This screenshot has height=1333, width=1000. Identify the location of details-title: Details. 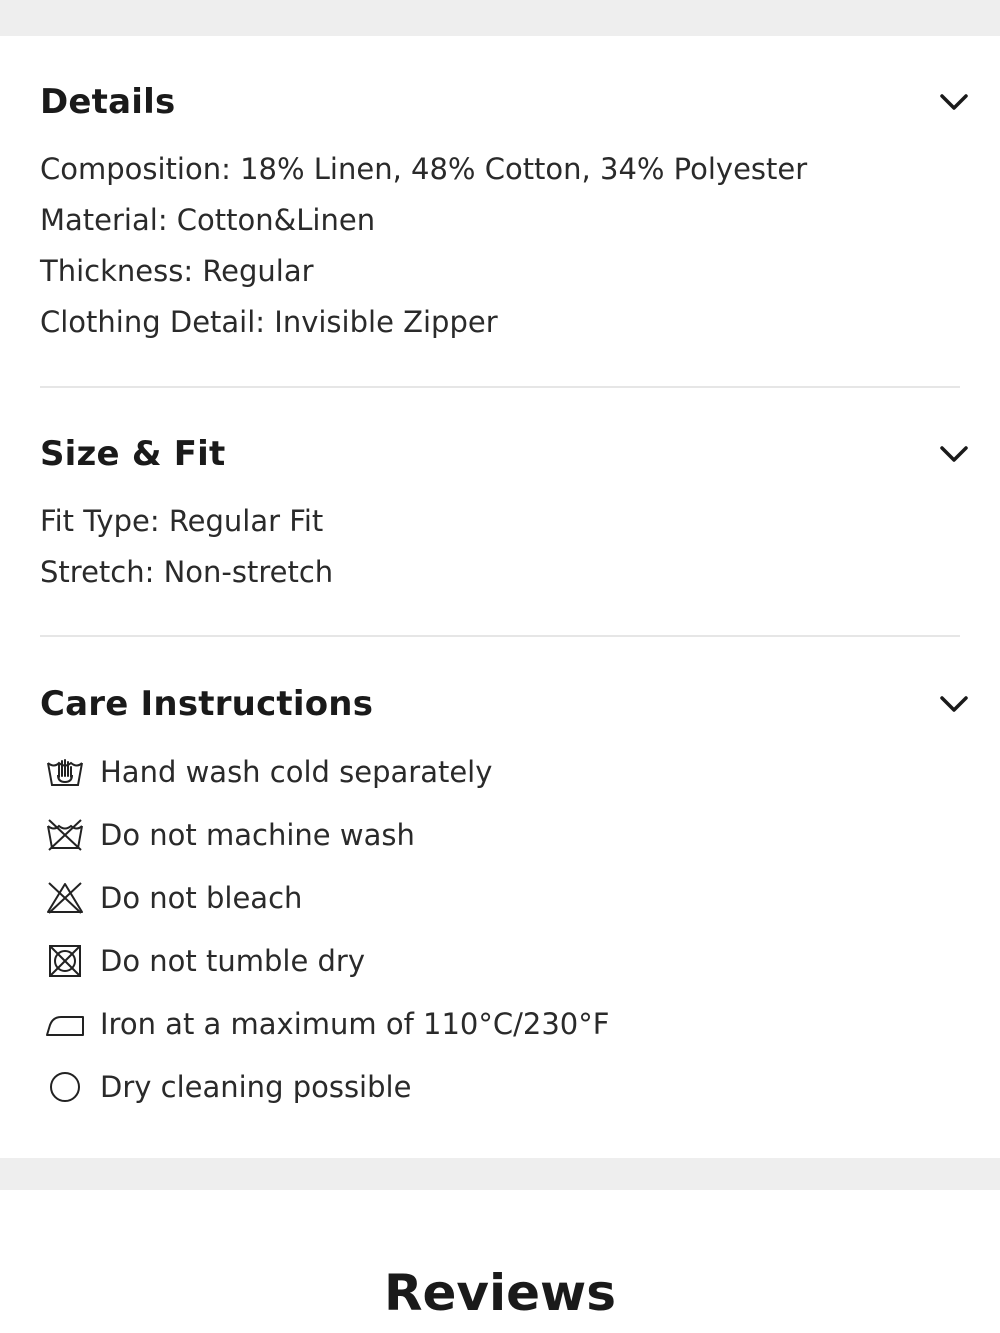
(108, 102).